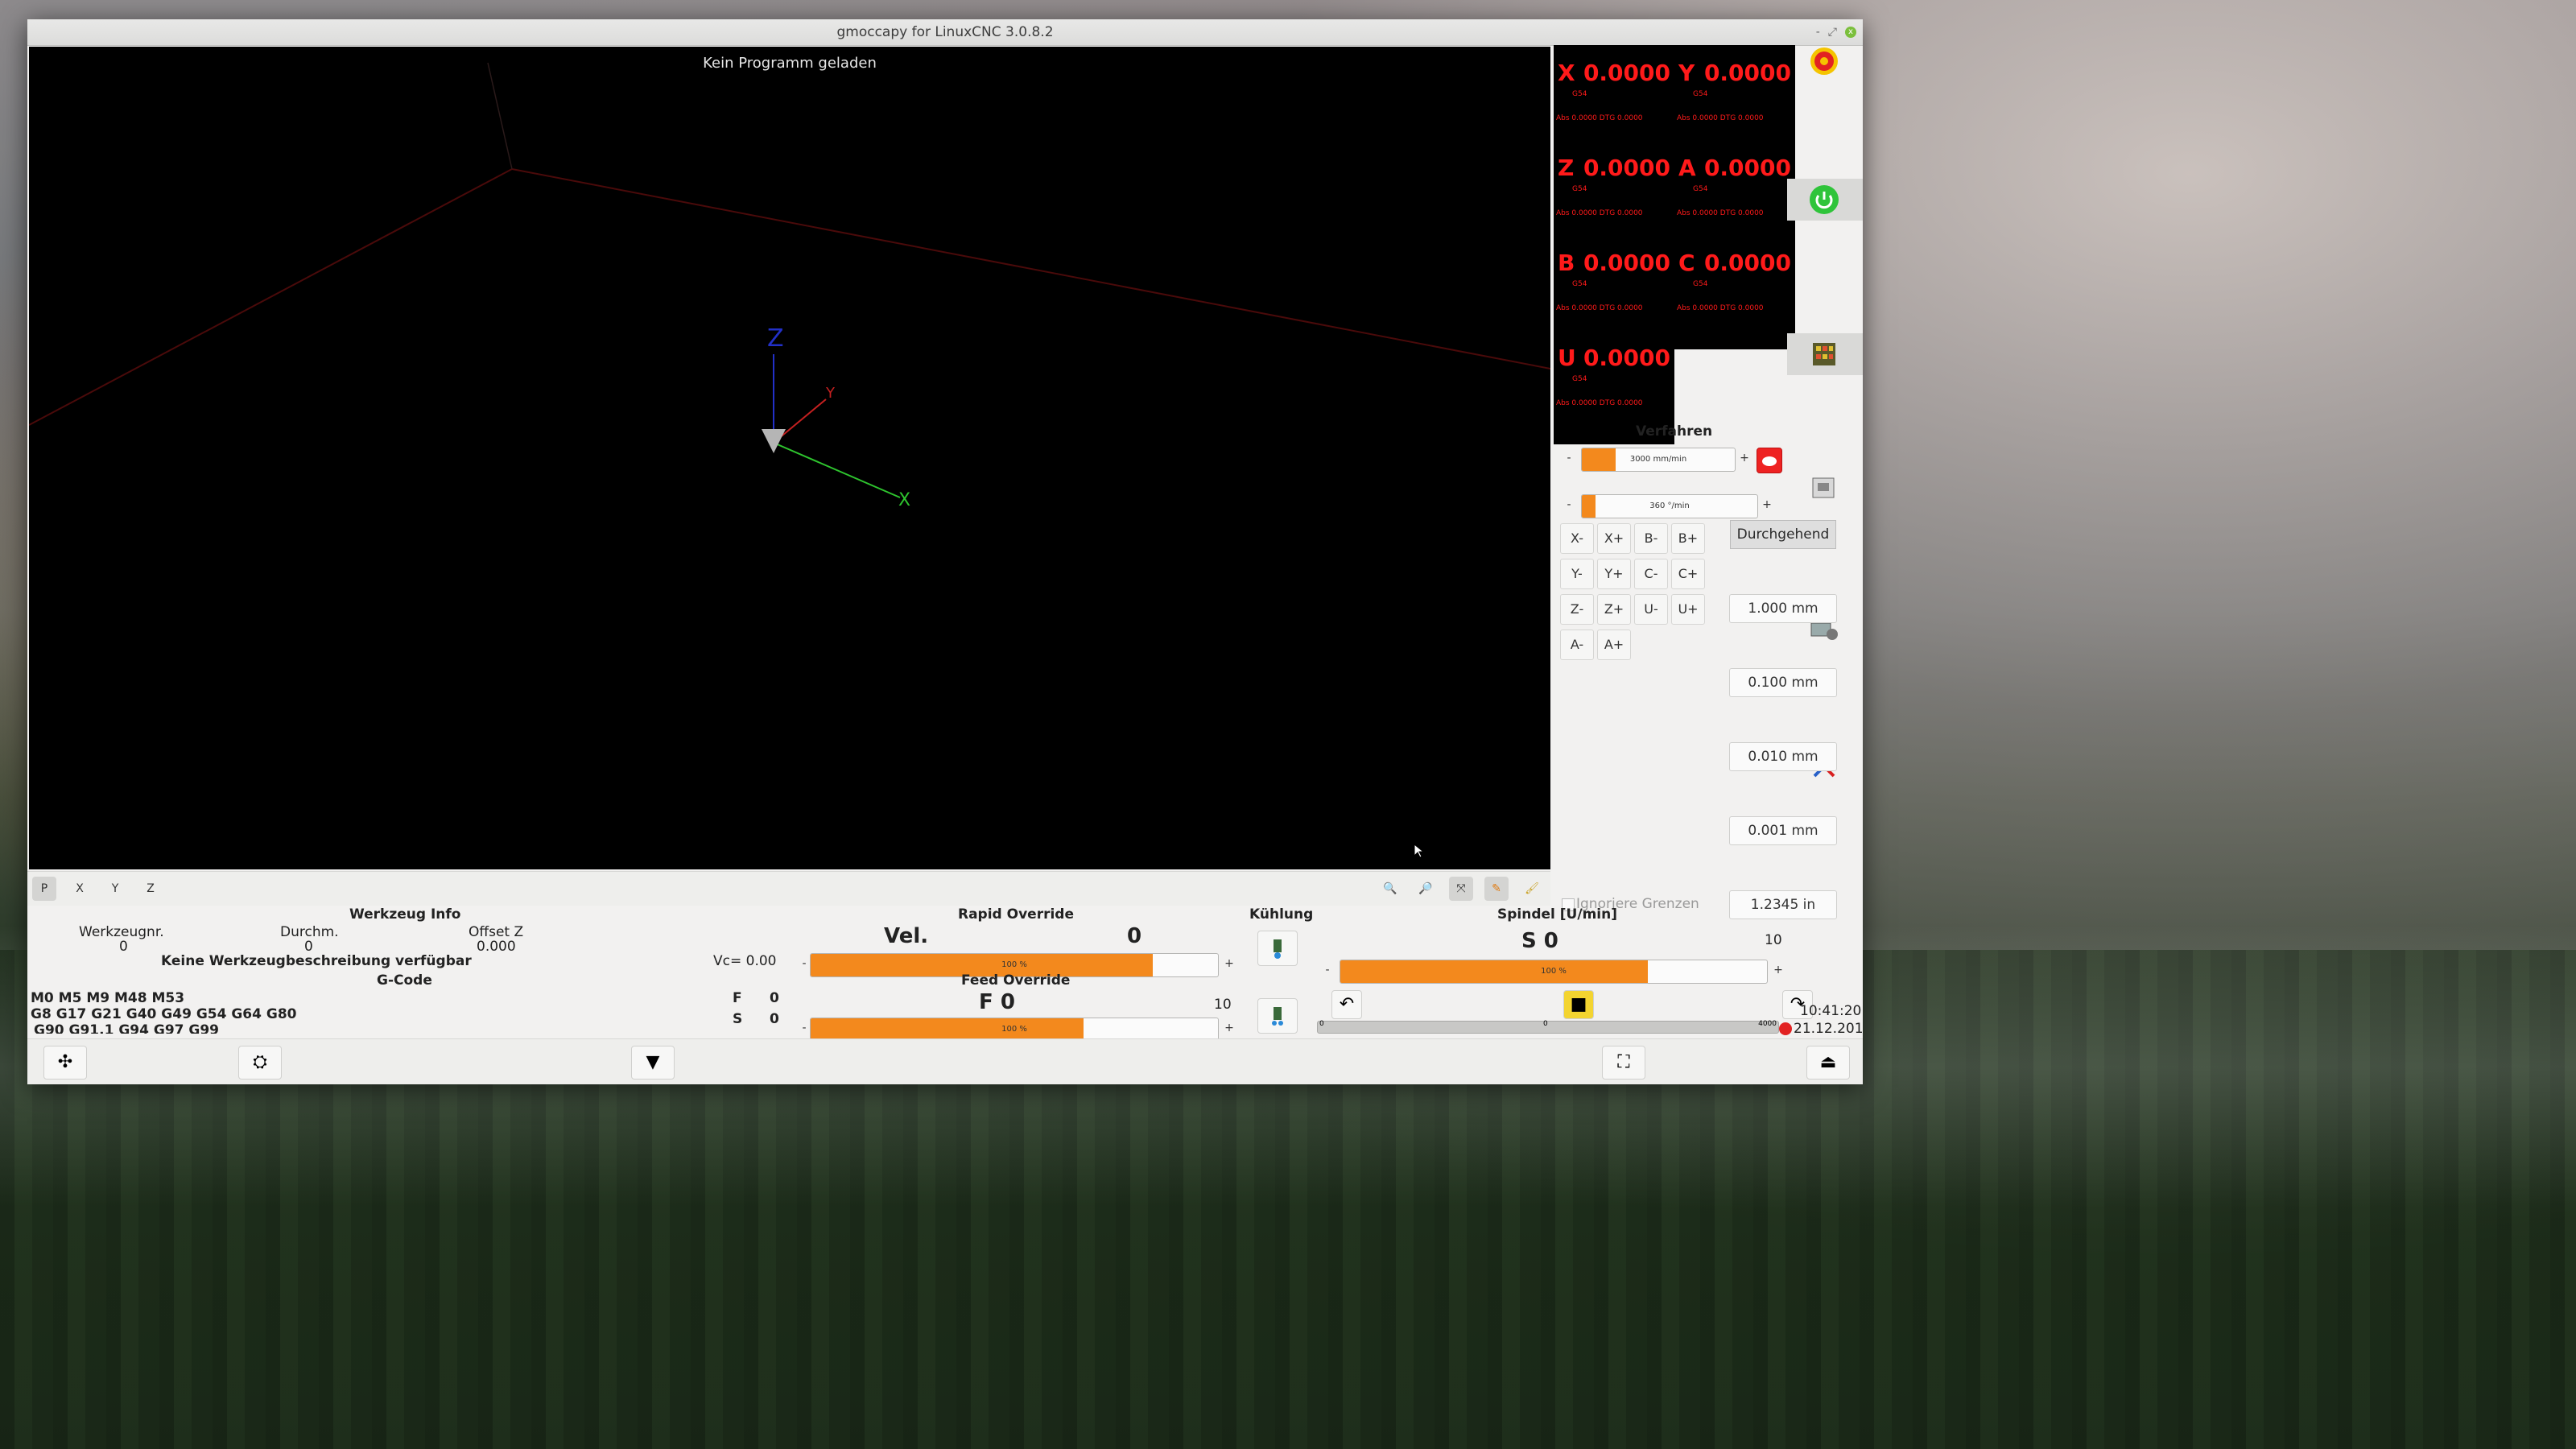 This screenshot has height=1449, width=2576. I want to click on spindle-override-percent: 100 %, so click(1554, 971).